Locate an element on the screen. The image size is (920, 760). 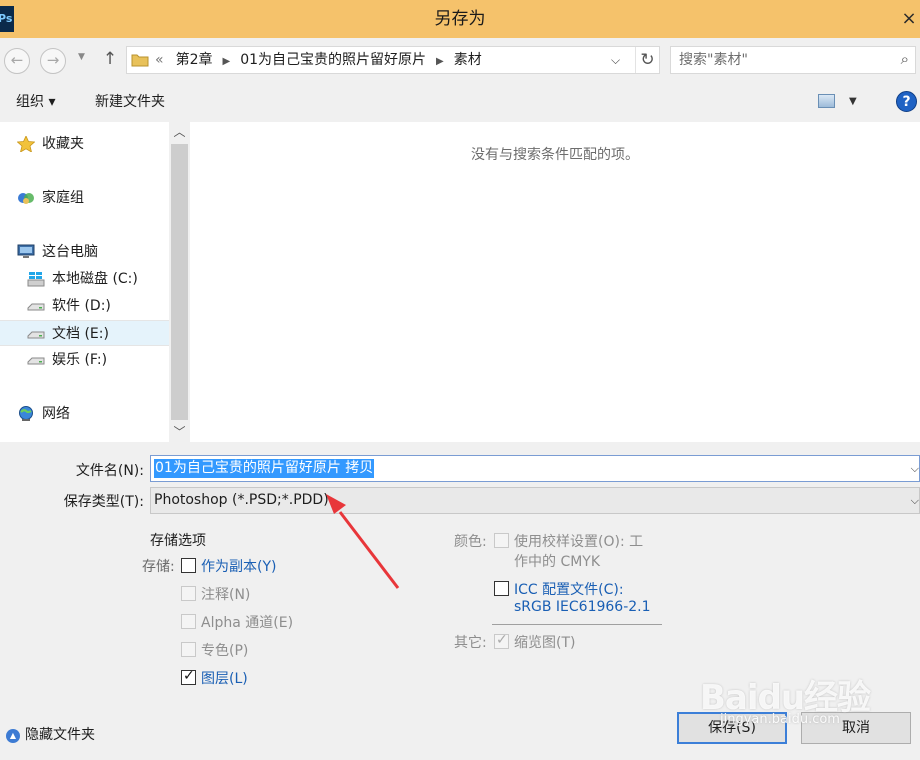
breadcrumb-item: 第2章 is located at coordinates (194, 60).